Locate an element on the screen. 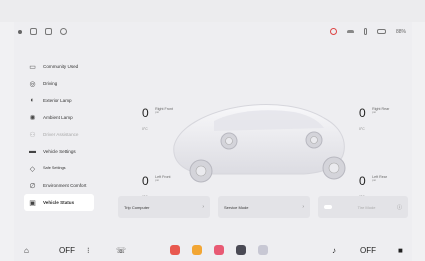 This screenshot has width=425, height=261. status-left is located at coordinates (42, 31).